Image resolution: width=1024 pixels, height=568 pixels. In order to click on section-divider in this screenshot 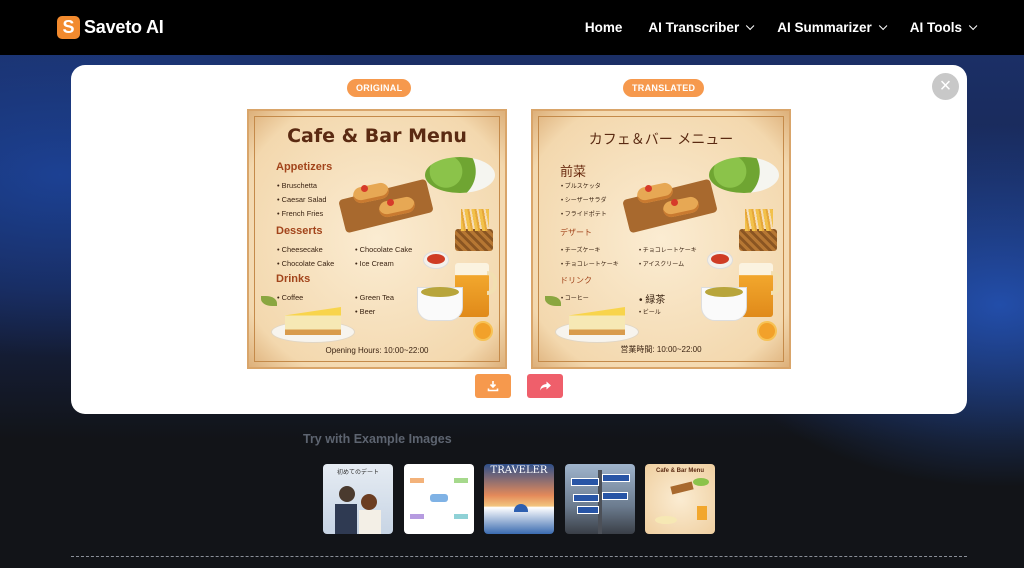, I will do `click(519, 556)`.